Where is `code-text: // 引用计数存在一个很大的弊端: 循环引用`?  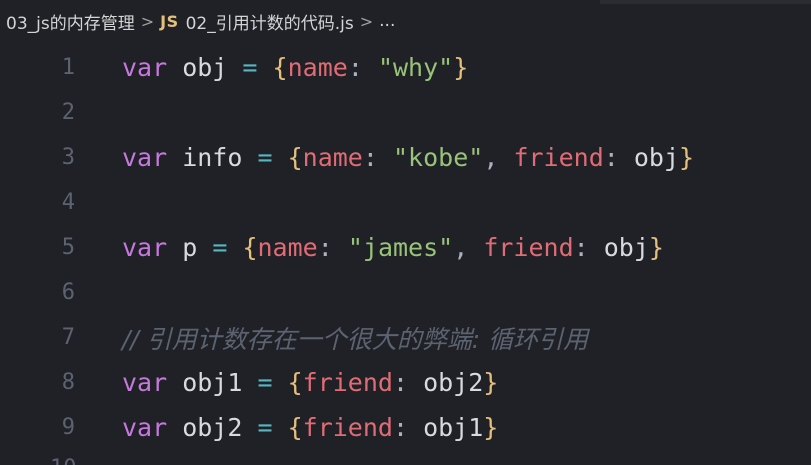 code-text: // 引用计数存在一个很大的弊端: 循环引用 is located at coordinates (355, 338).